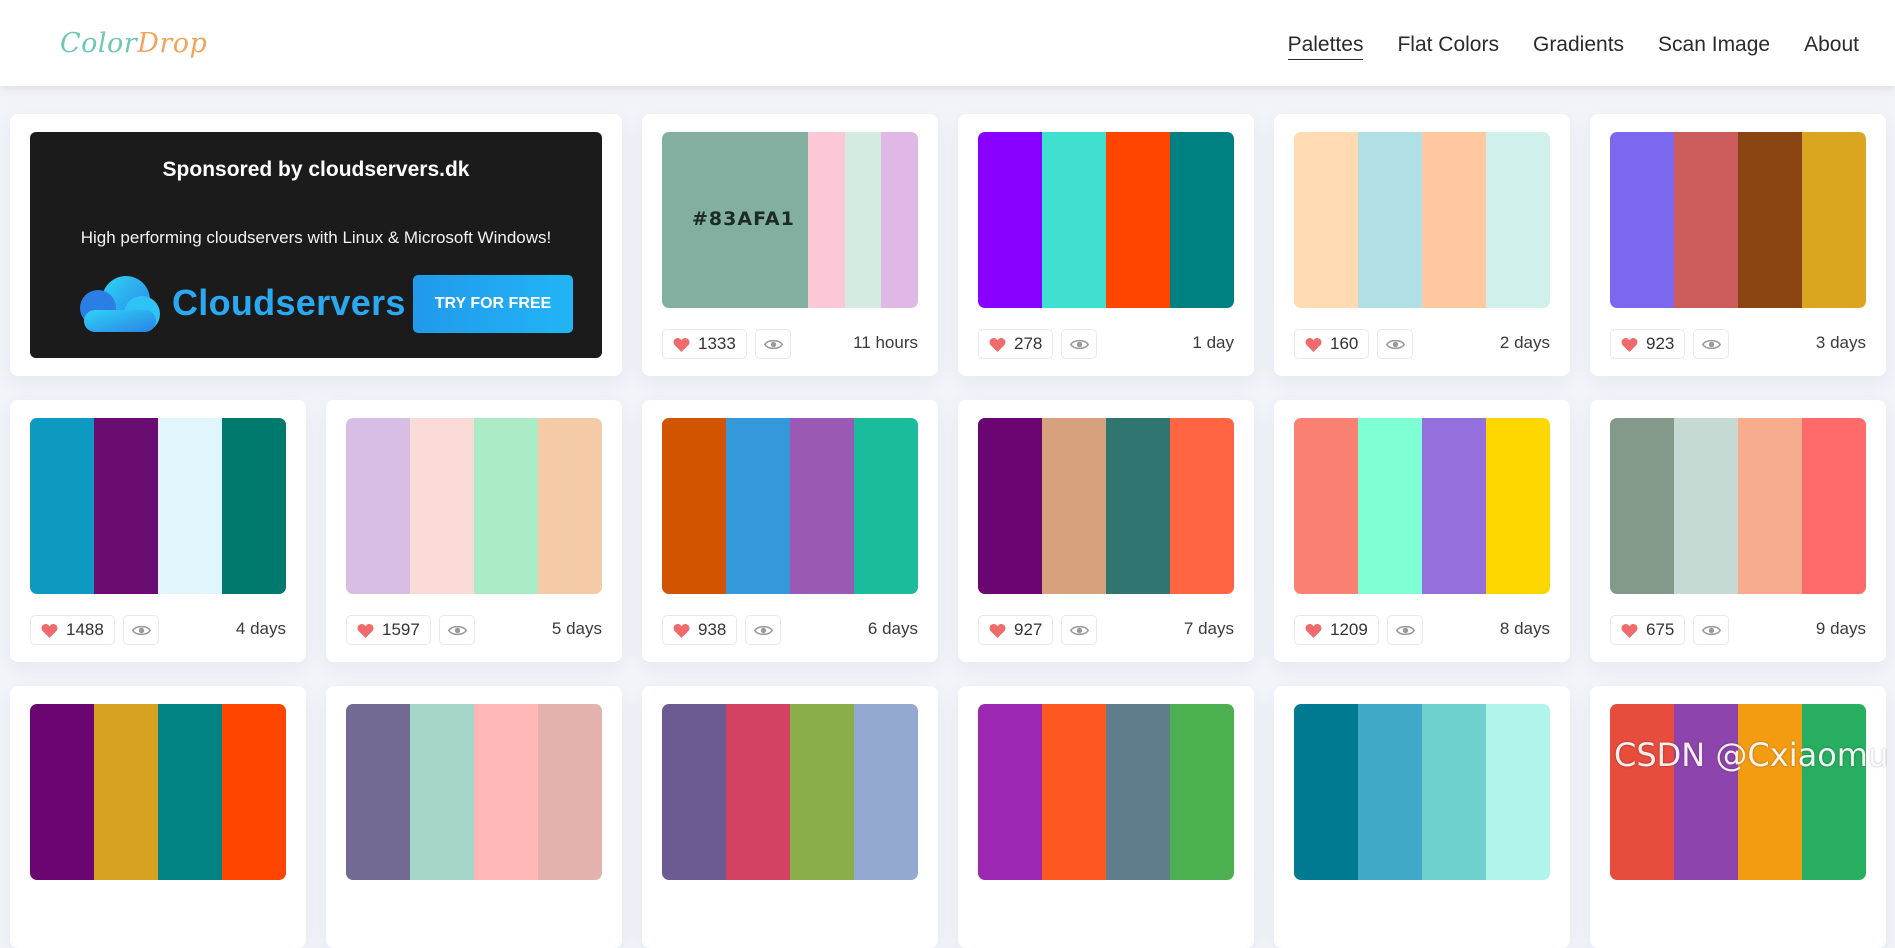 This screenshot has width=1895, height=948. I want to click on palette-card: 923 3 days, so click(1738, 245).